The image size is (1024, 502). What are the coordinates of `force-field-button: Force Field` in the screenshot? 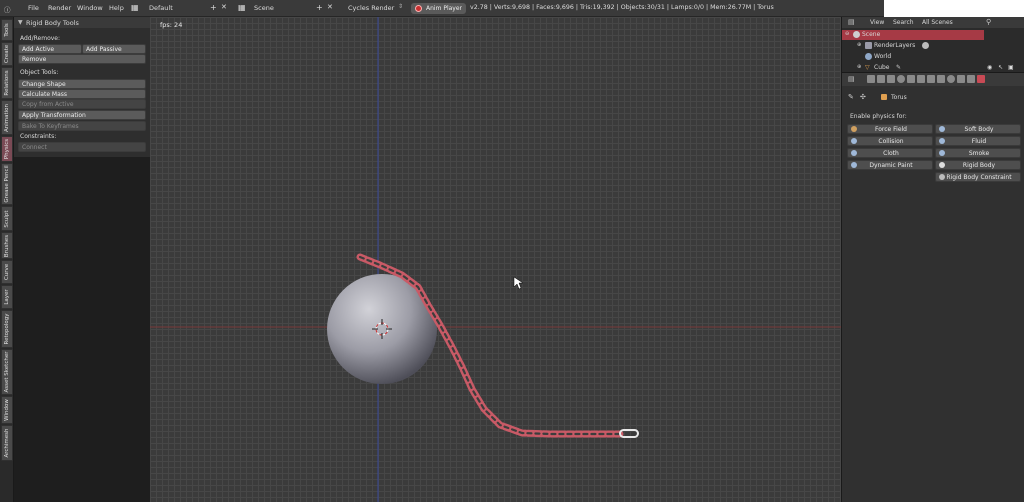 It's located at (890, 129).